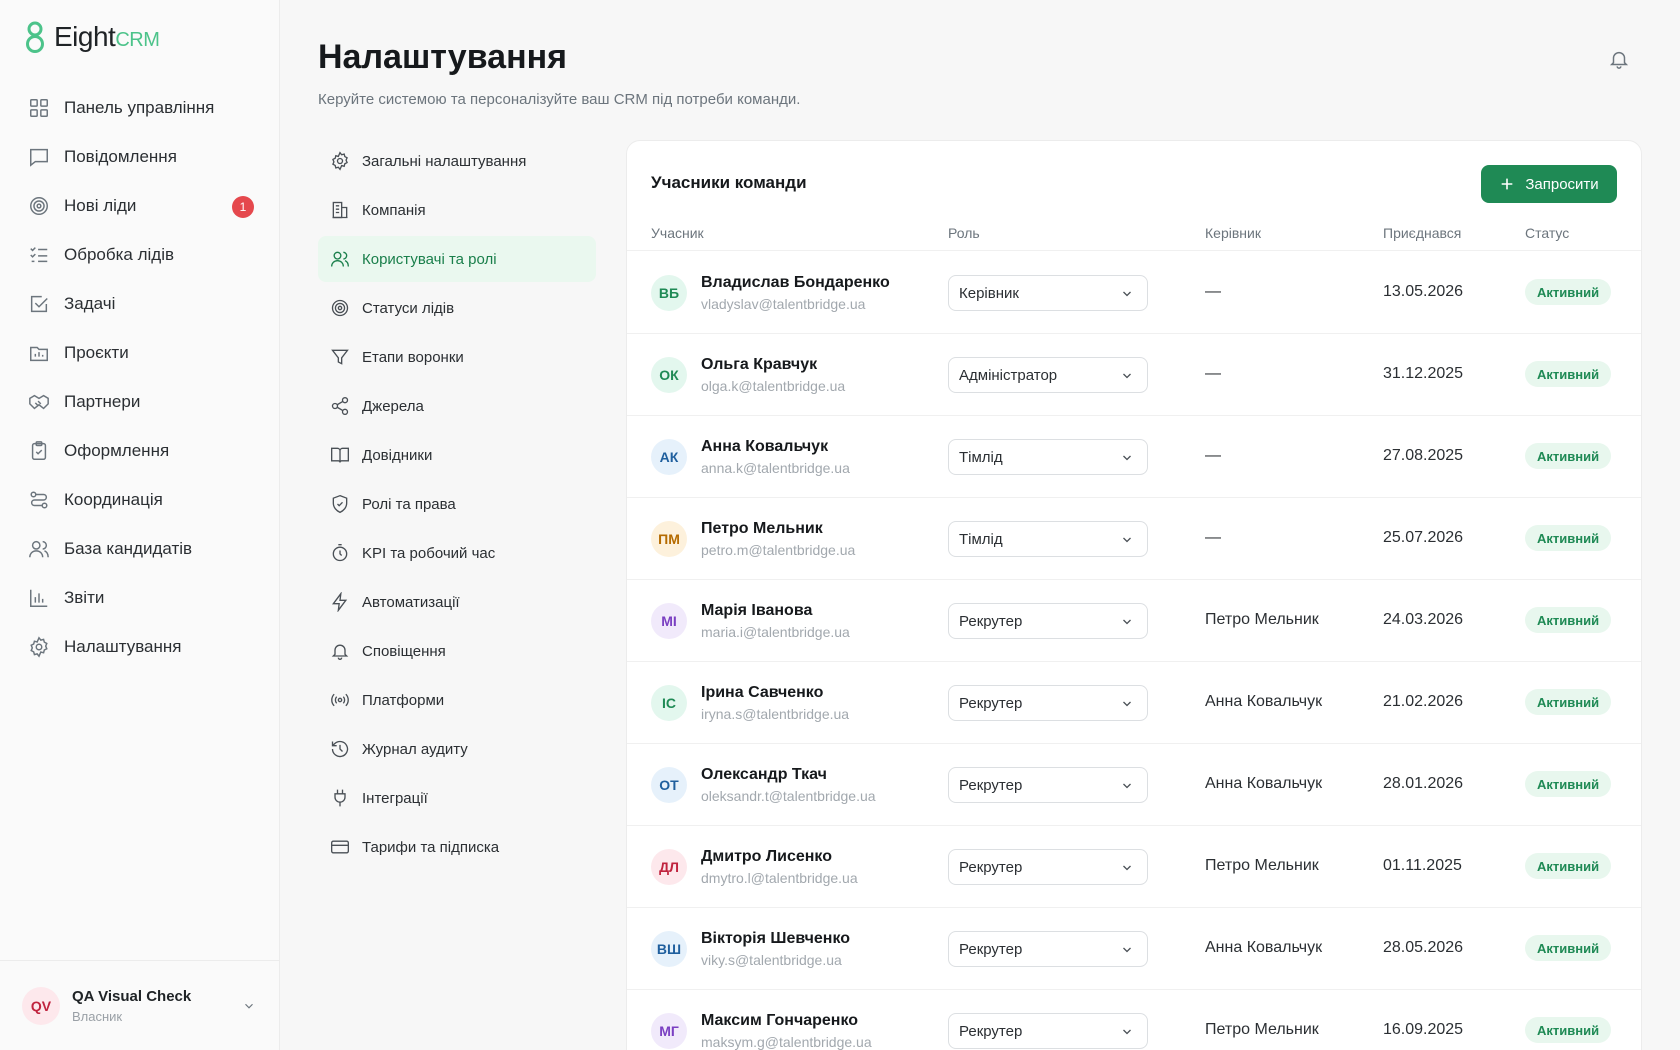 The height and width of the screenshot is (1050, 1680). I want to click on settings-tab-label: Журнал аудиту, so click(415, 749).